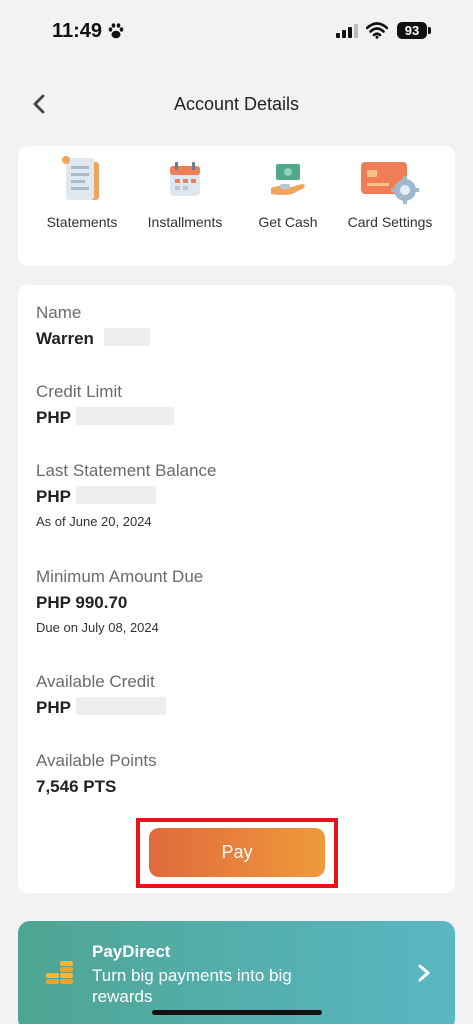 This screenshot has width=473, height=1024. What do you see at coordinates (185, 222) in the screenshot?
I see `quick-action-label: Installments` at bounding box center [185, 222].